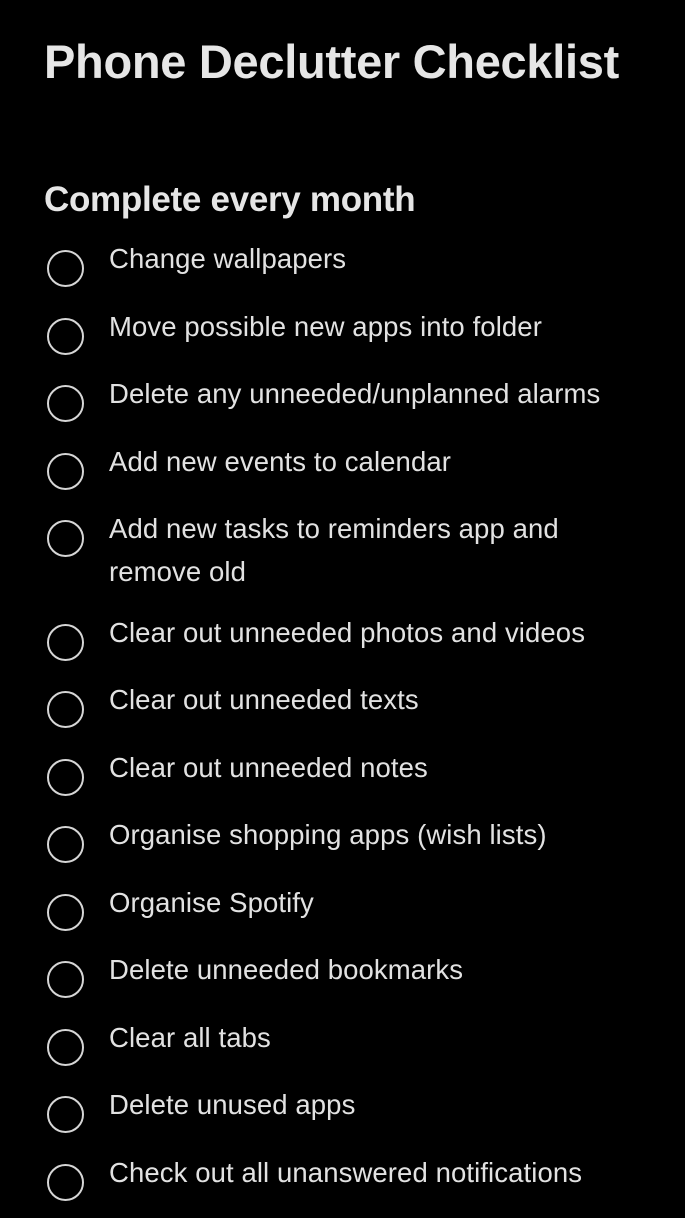 The width and height of the screenshot is (685, 1218). Describe the element at coordinates (377, 258) in the screenshot. I see `checklist-item-label: Change wallpapers` at that location.